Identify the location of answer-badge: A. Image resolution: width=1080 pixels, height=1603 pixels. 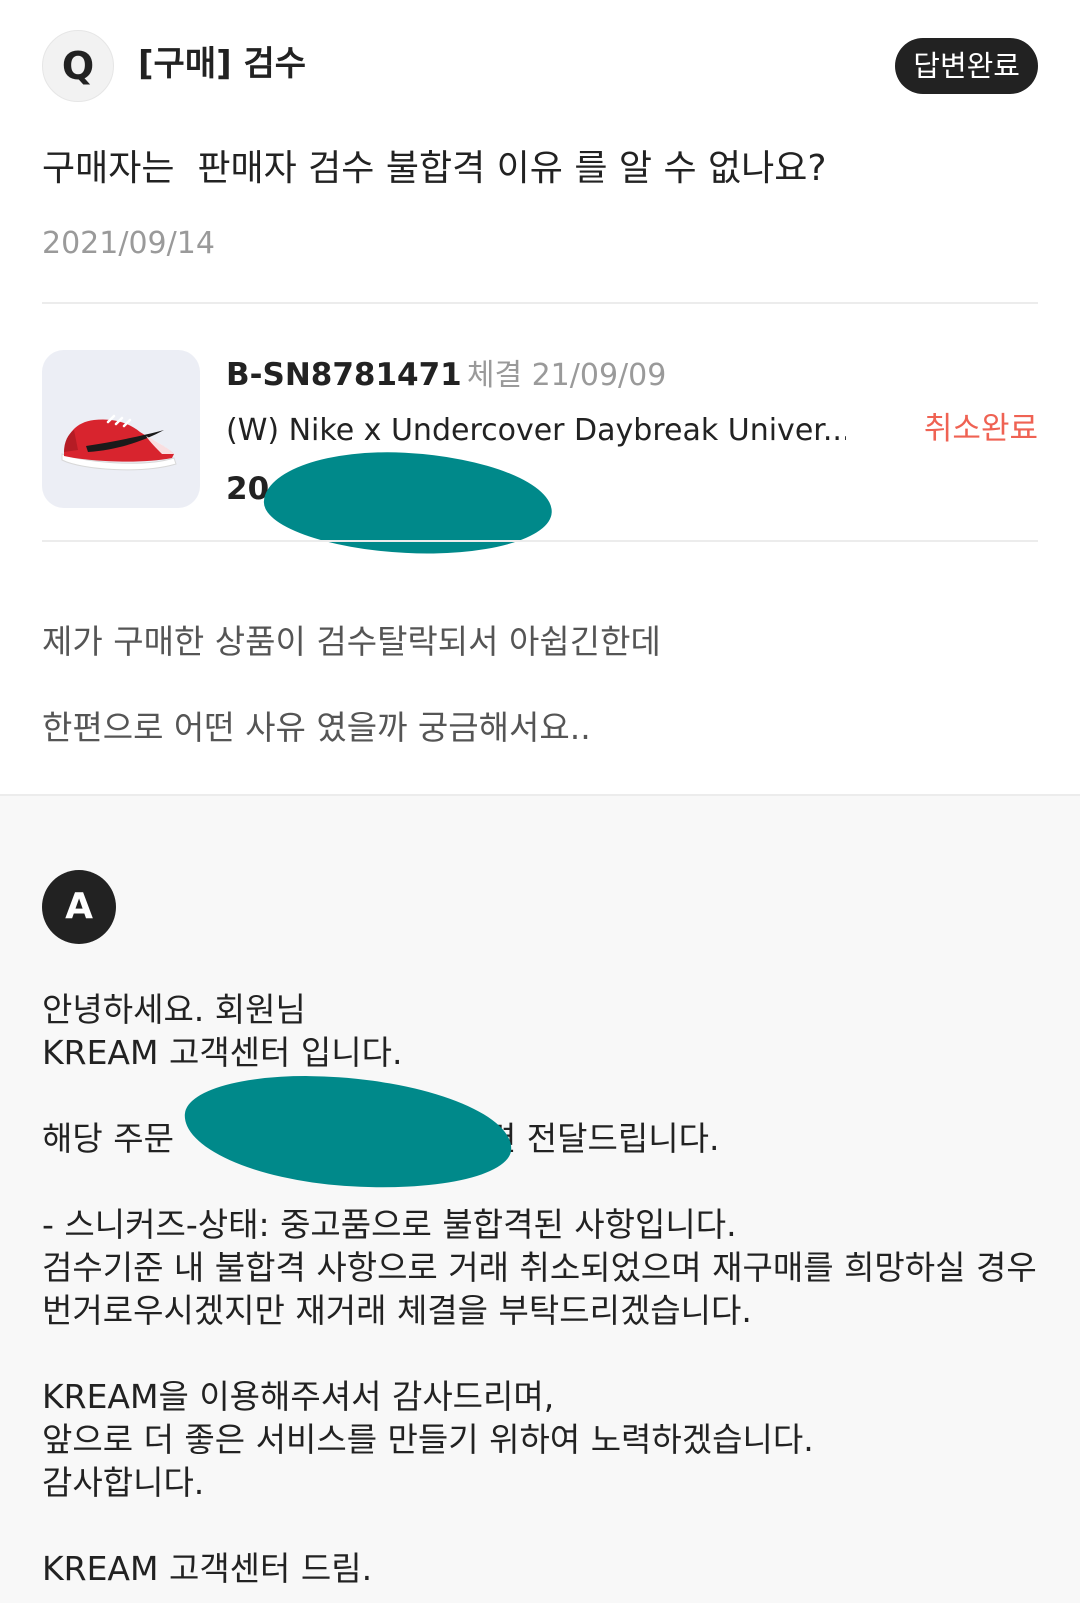
(79, 907).